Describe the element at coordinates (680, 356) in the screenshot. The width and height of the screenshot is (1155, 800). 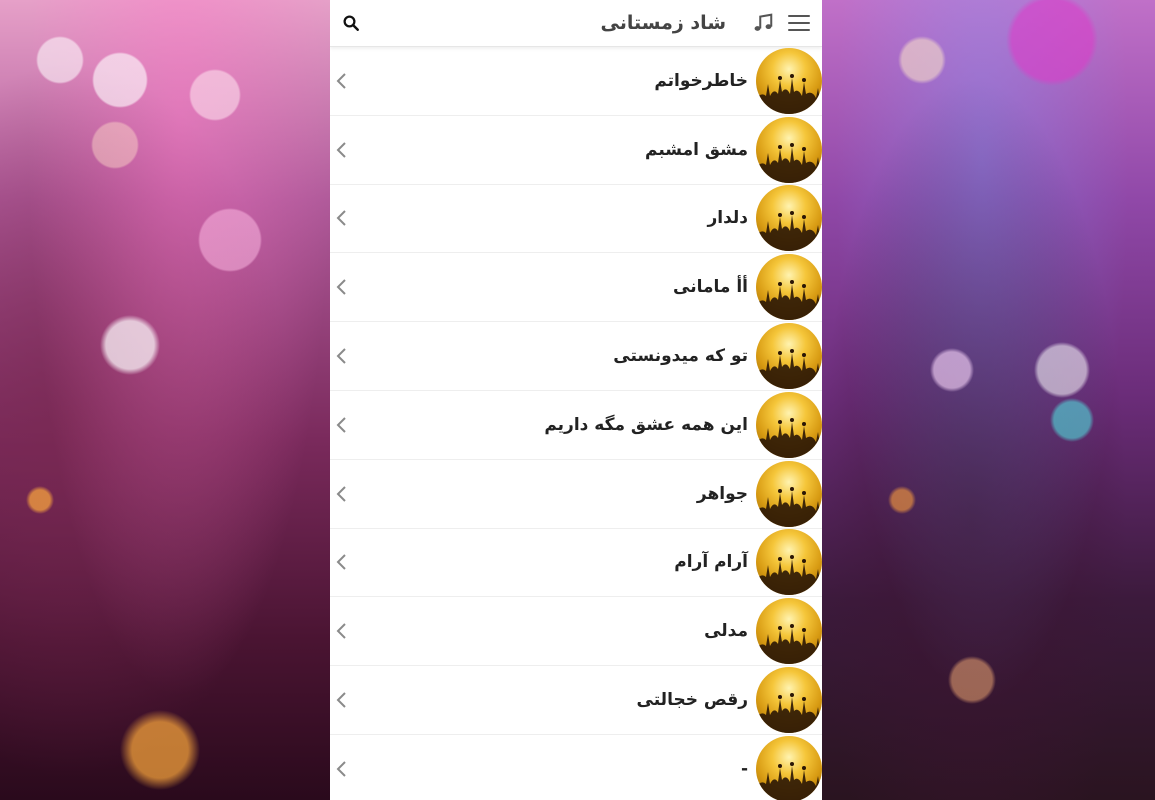
I see `song-title: تو که میدونستی` at that location.